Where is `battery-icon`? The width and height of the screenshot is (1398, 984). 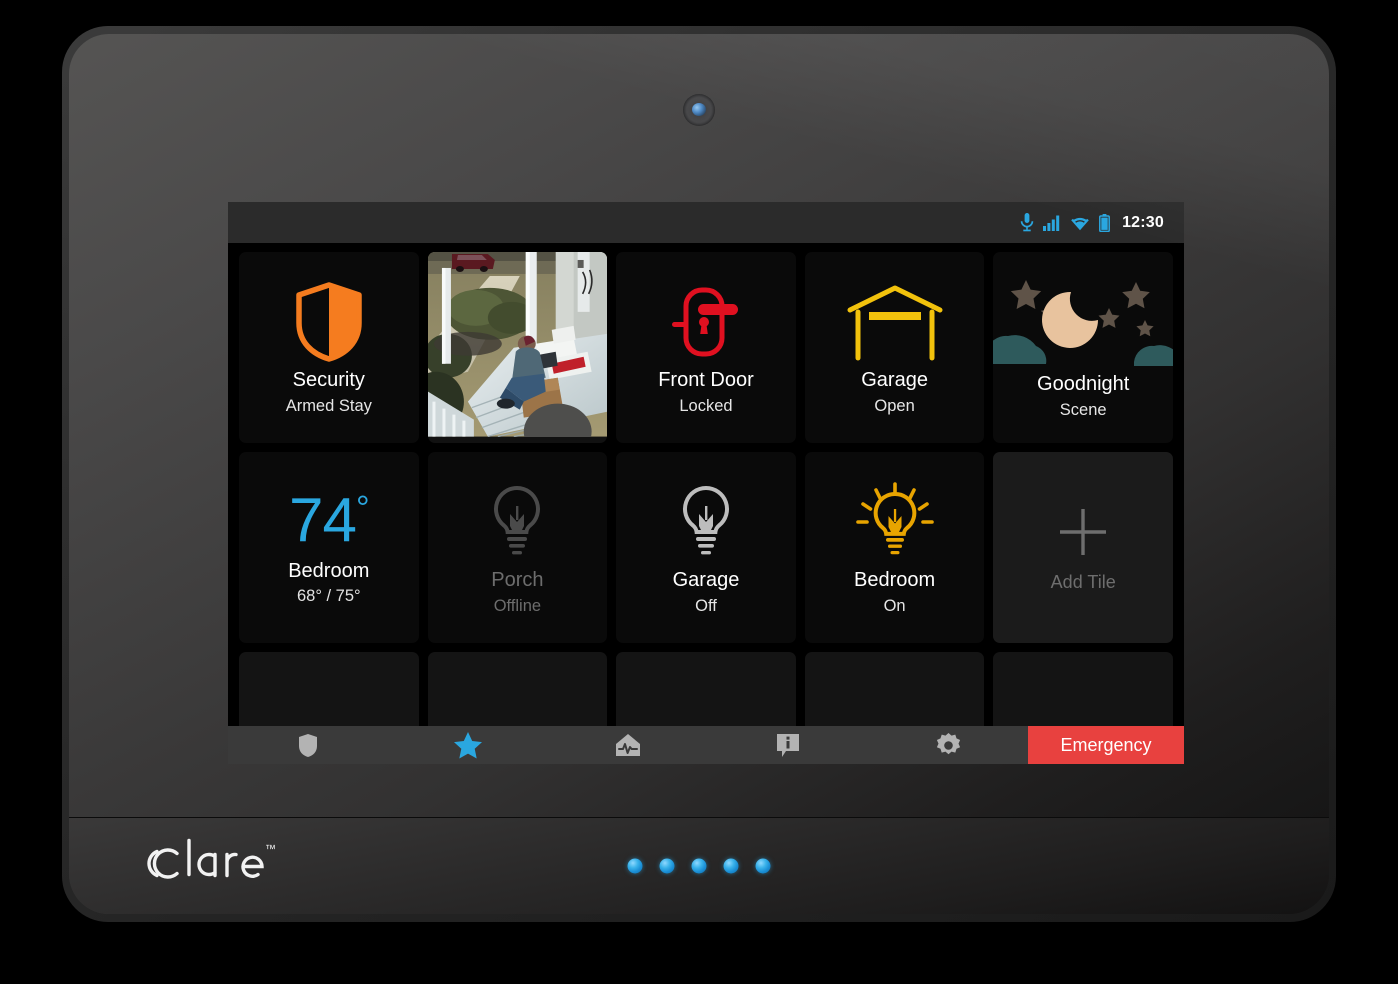 battery-icon is located at coordinates (1105, 222).